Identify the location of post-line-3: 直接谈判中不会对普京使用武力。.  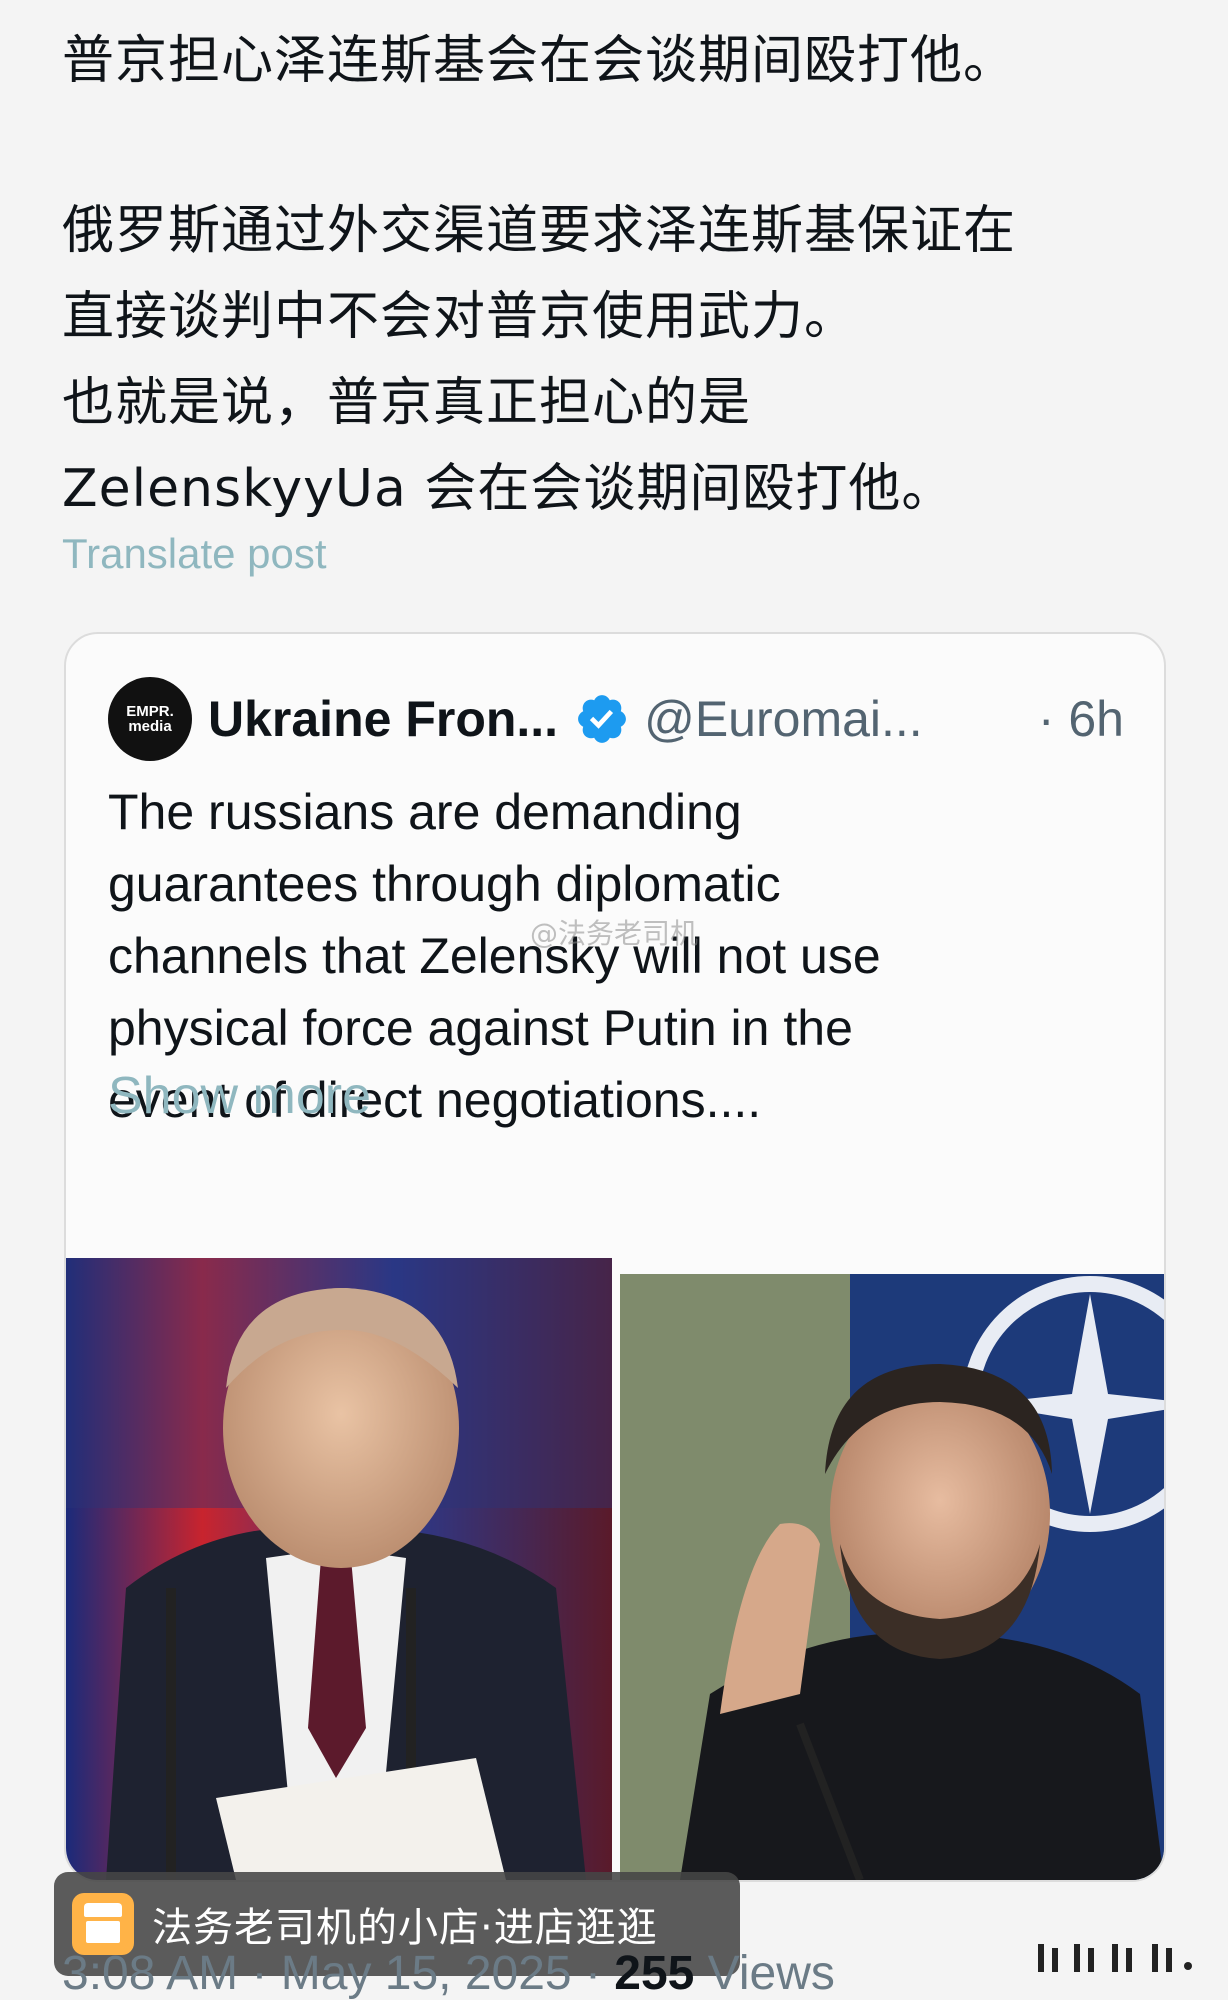
(460, 317).